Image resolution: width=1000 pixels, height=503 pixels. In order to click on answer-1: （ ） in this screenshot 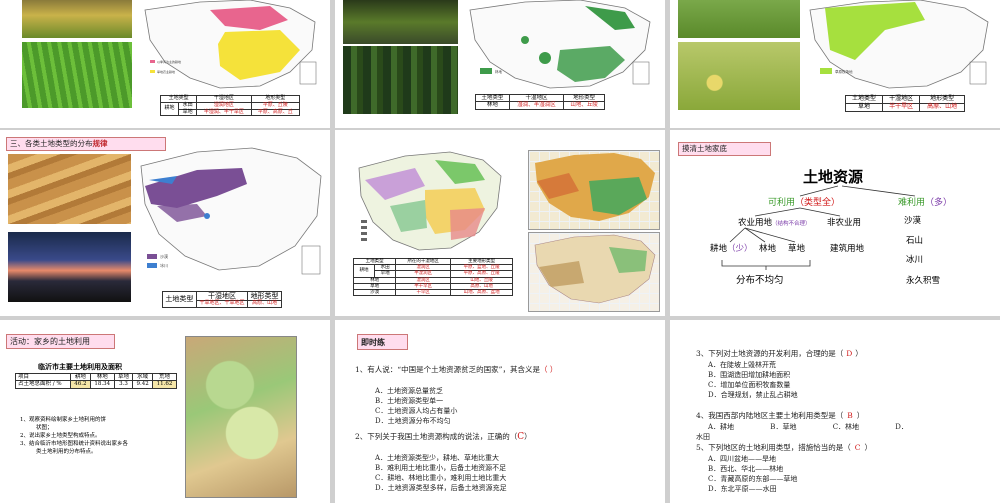, I will do `click(548, 369)`.